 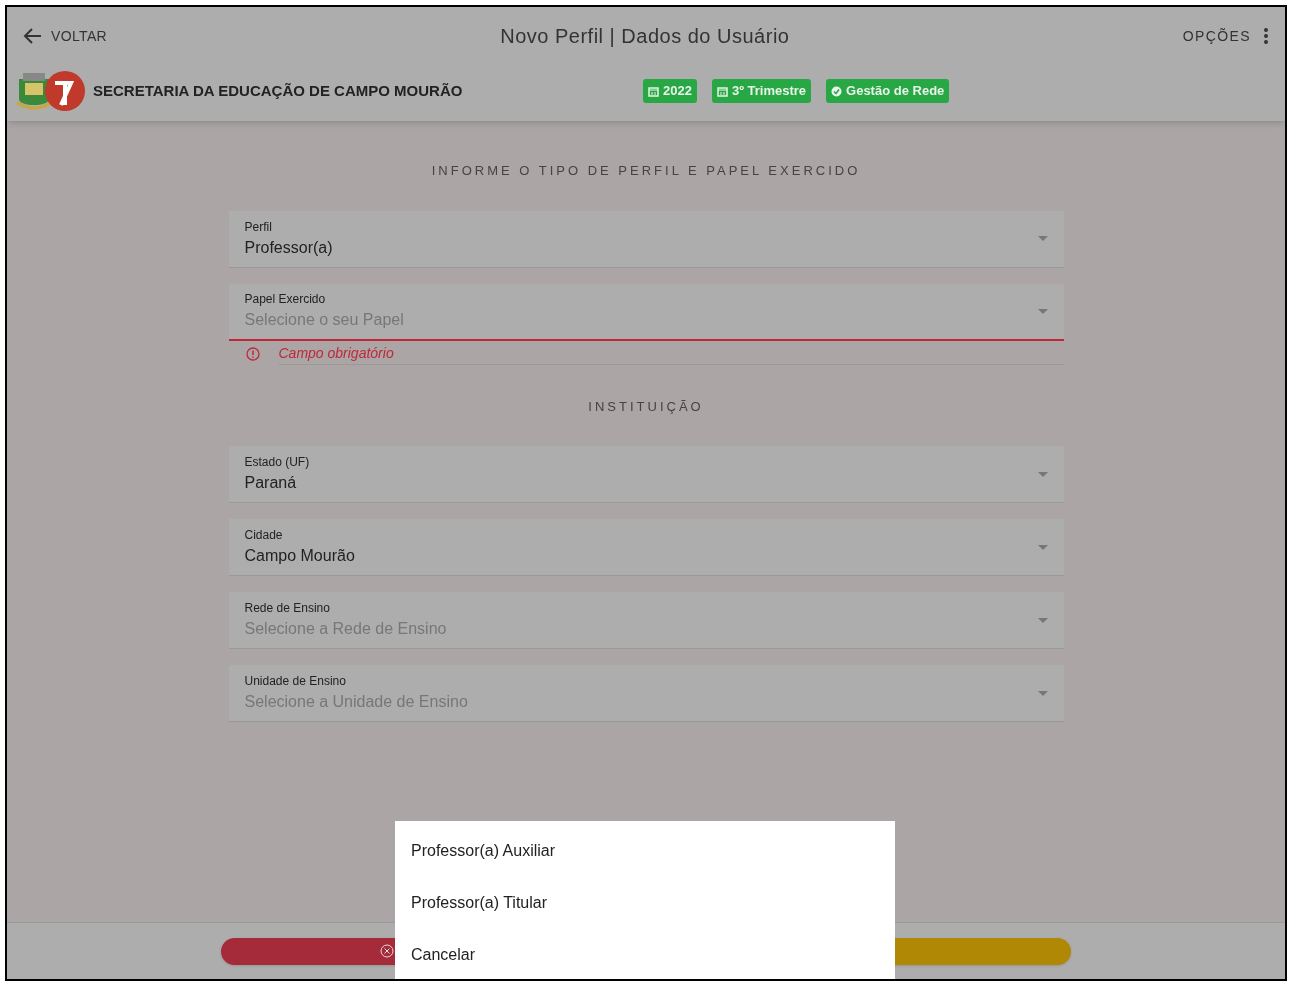 What do you see at coordinates (671, 353) in the screenshot?
I see `error-message: Campo obrigatório` at bounding box center [671, 353].